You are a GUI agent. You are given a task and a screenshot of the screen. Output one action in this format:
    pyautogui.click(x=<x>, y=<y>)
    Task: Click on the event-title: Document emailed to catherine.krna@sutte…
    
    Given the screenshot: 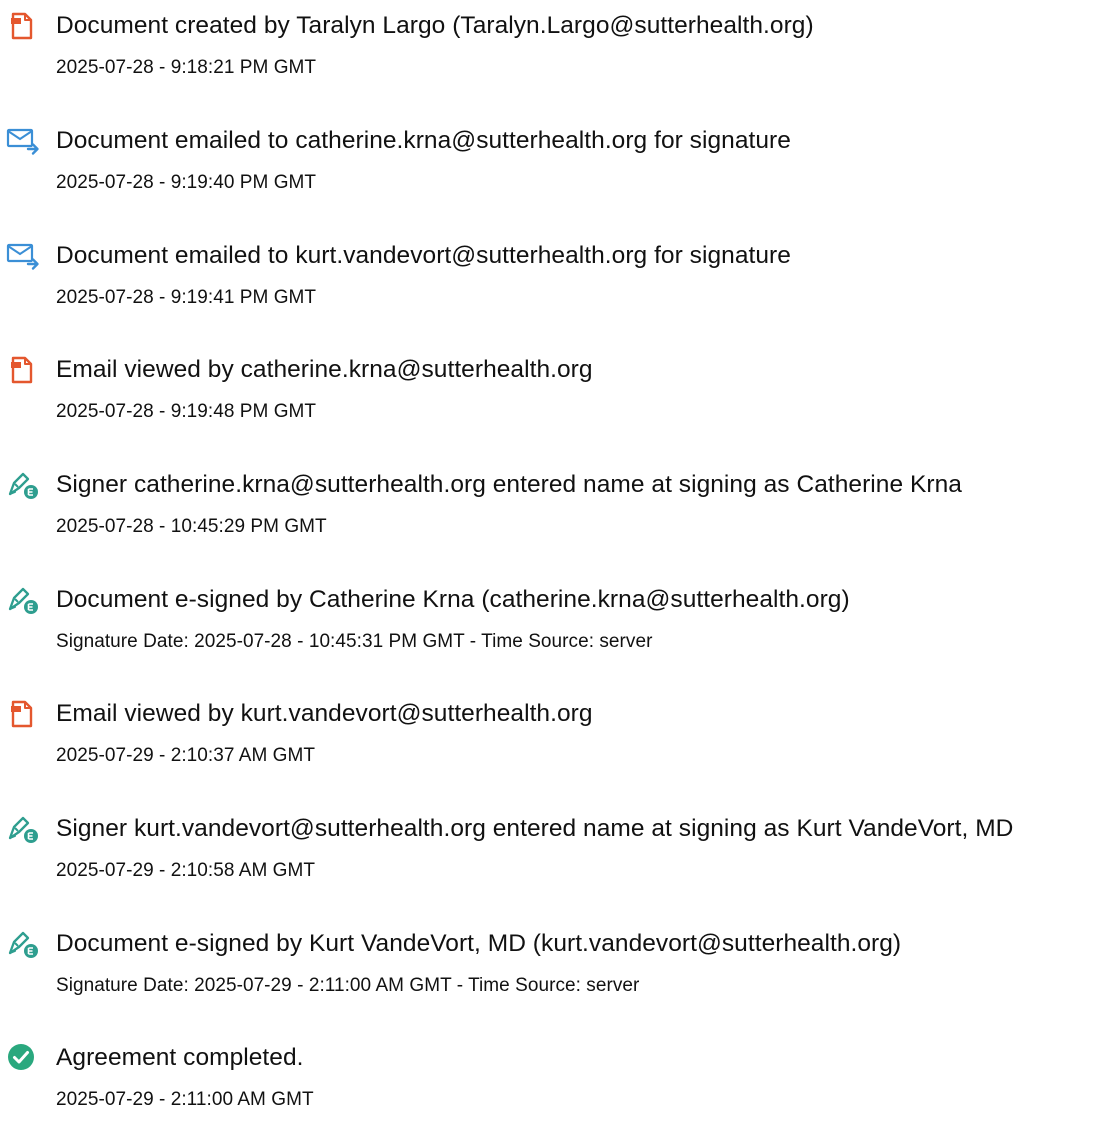 What is the action you would take?
    pyautogui.click(x=423, y=140)
    